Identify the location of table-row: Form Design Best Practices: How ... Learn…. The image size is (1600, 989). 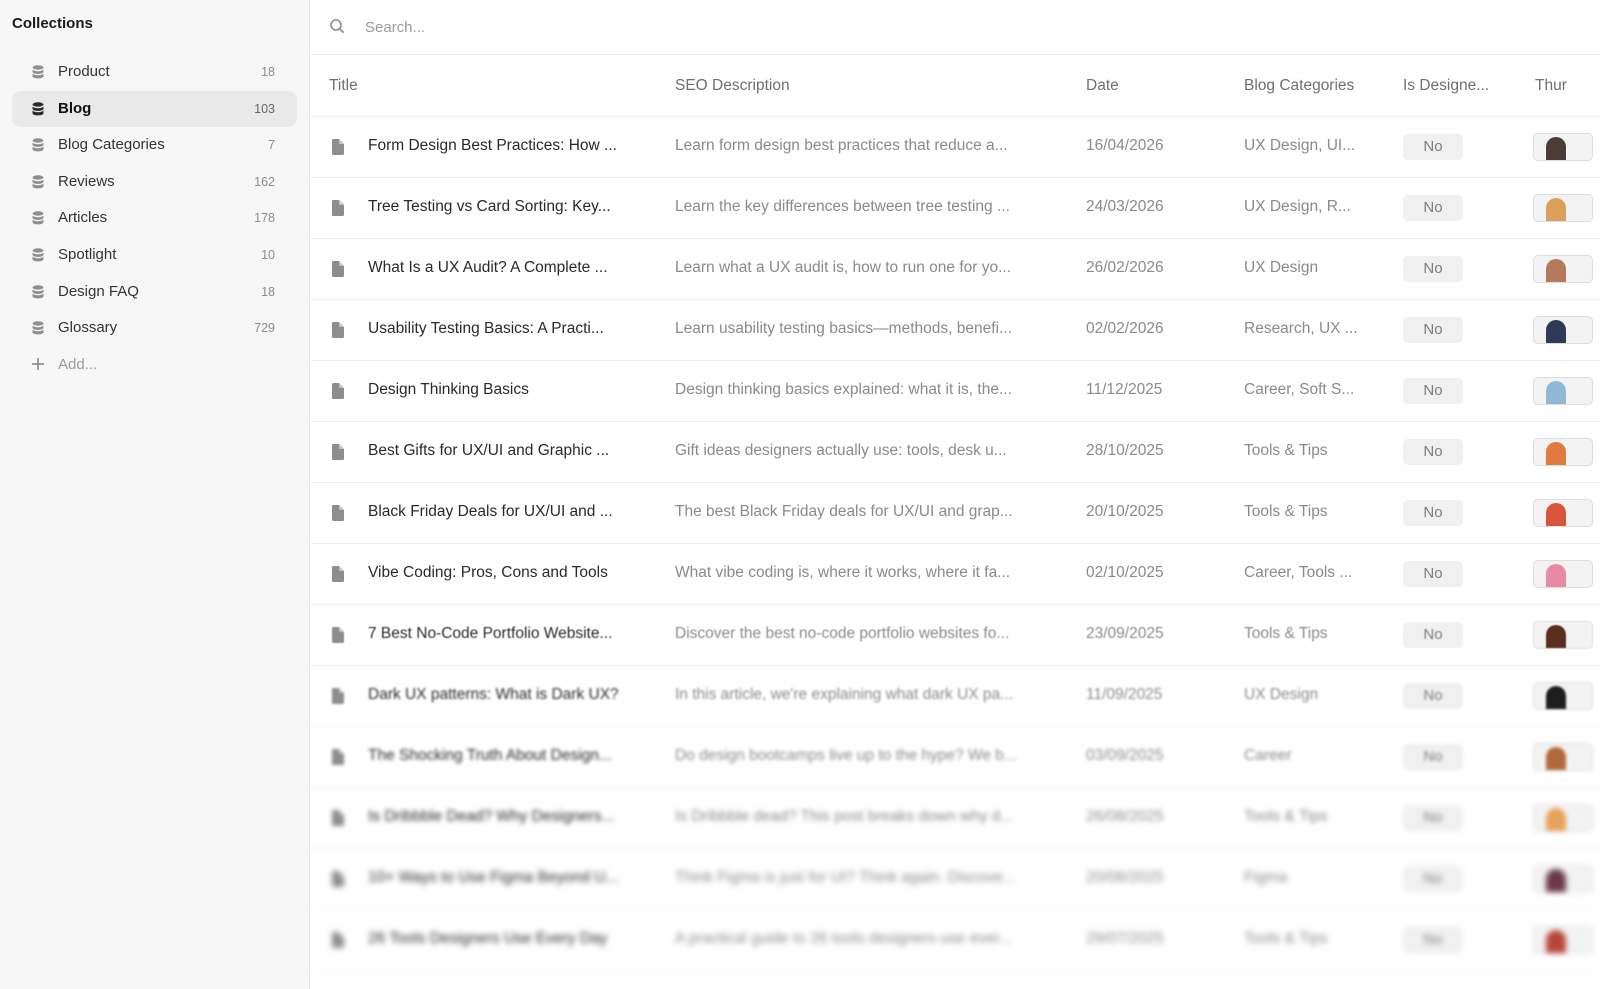
(955, 147).